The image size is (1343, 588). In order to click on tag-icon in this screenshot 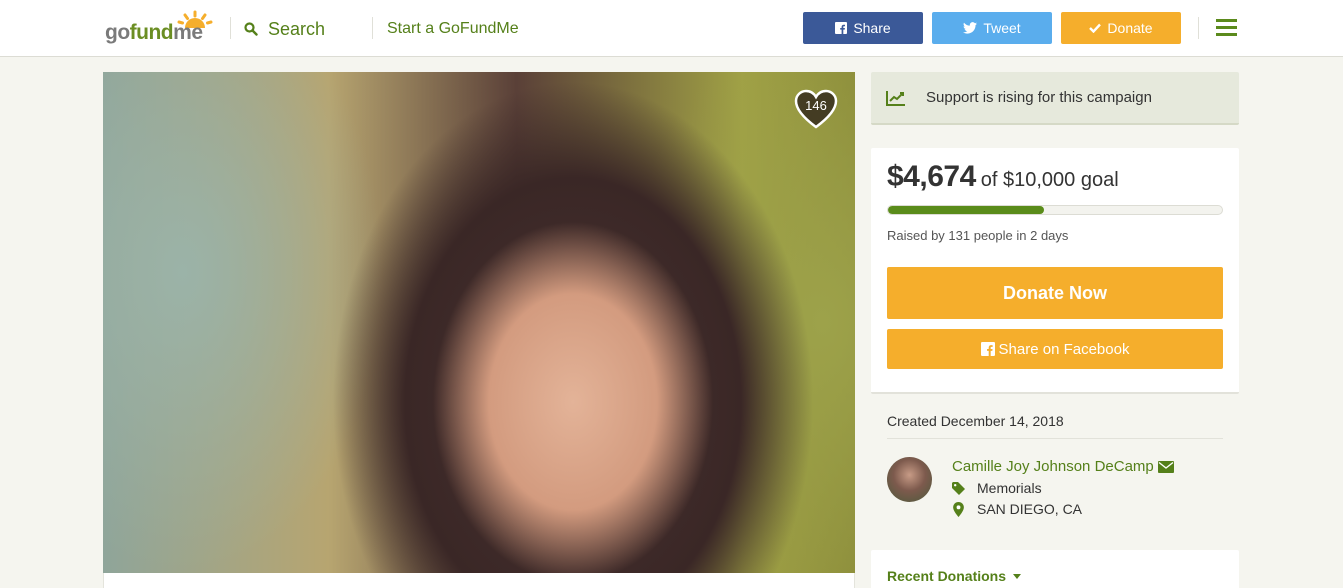, I will do `click(958, 488)`.